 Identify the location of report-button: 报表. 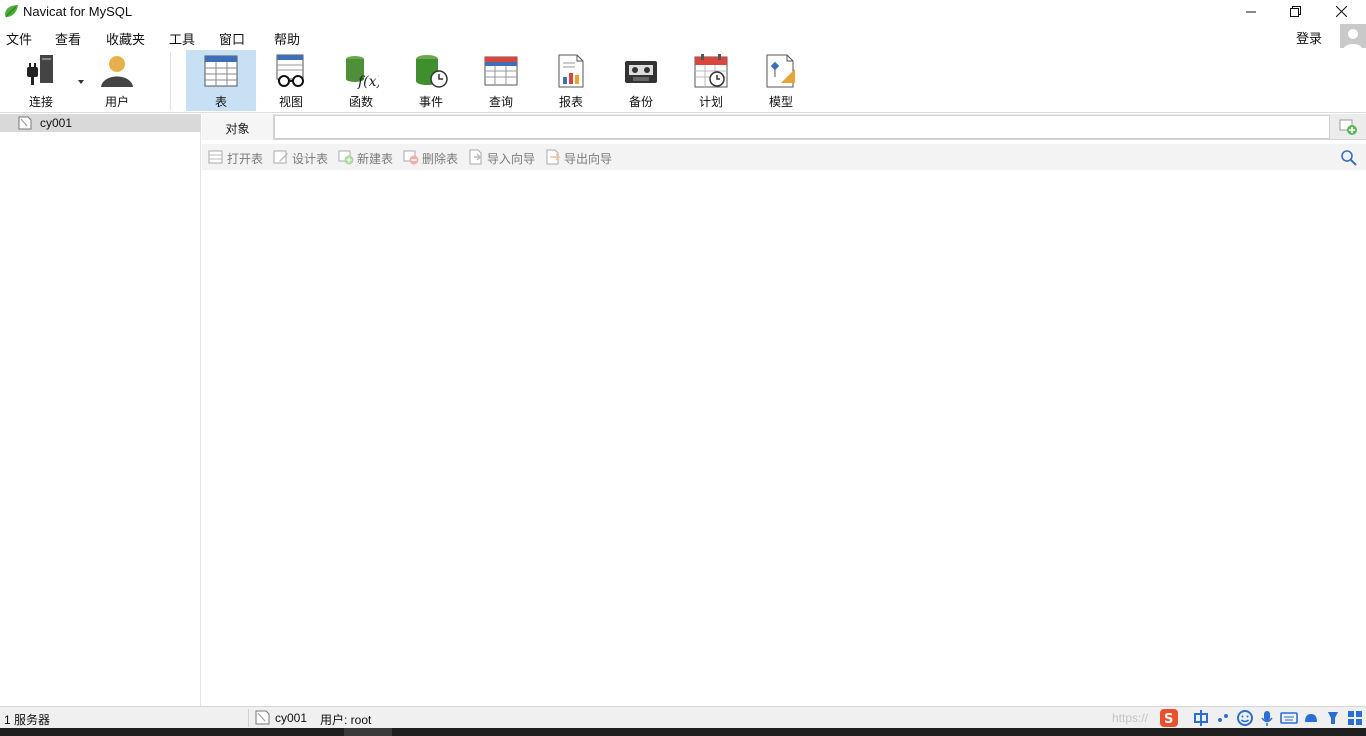
(571, 80).